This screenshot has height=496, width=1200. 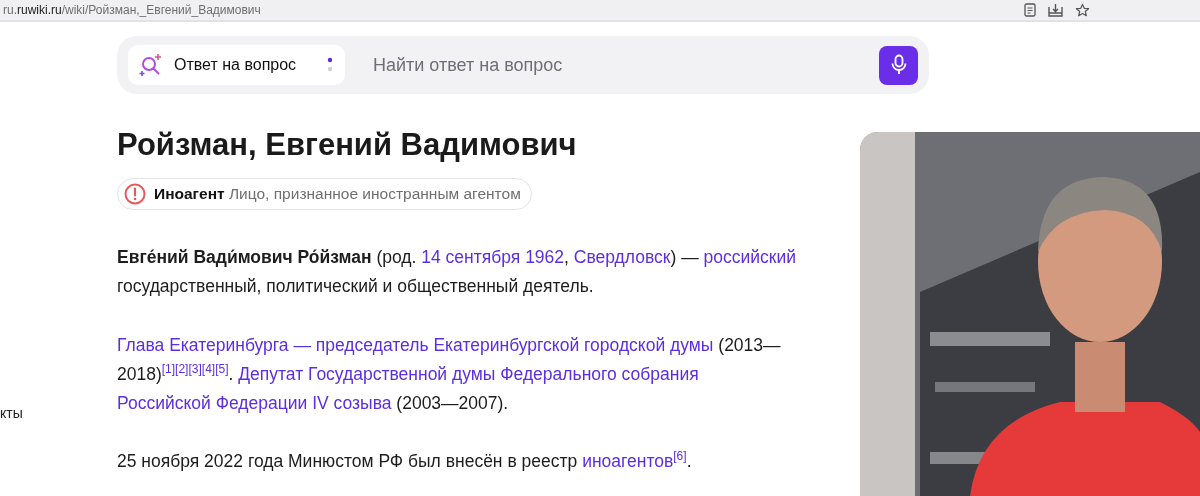 What do you see at coordinates (135, 194) in the screenshot?
I see `warning-icon` at bounding box center [135, 194].